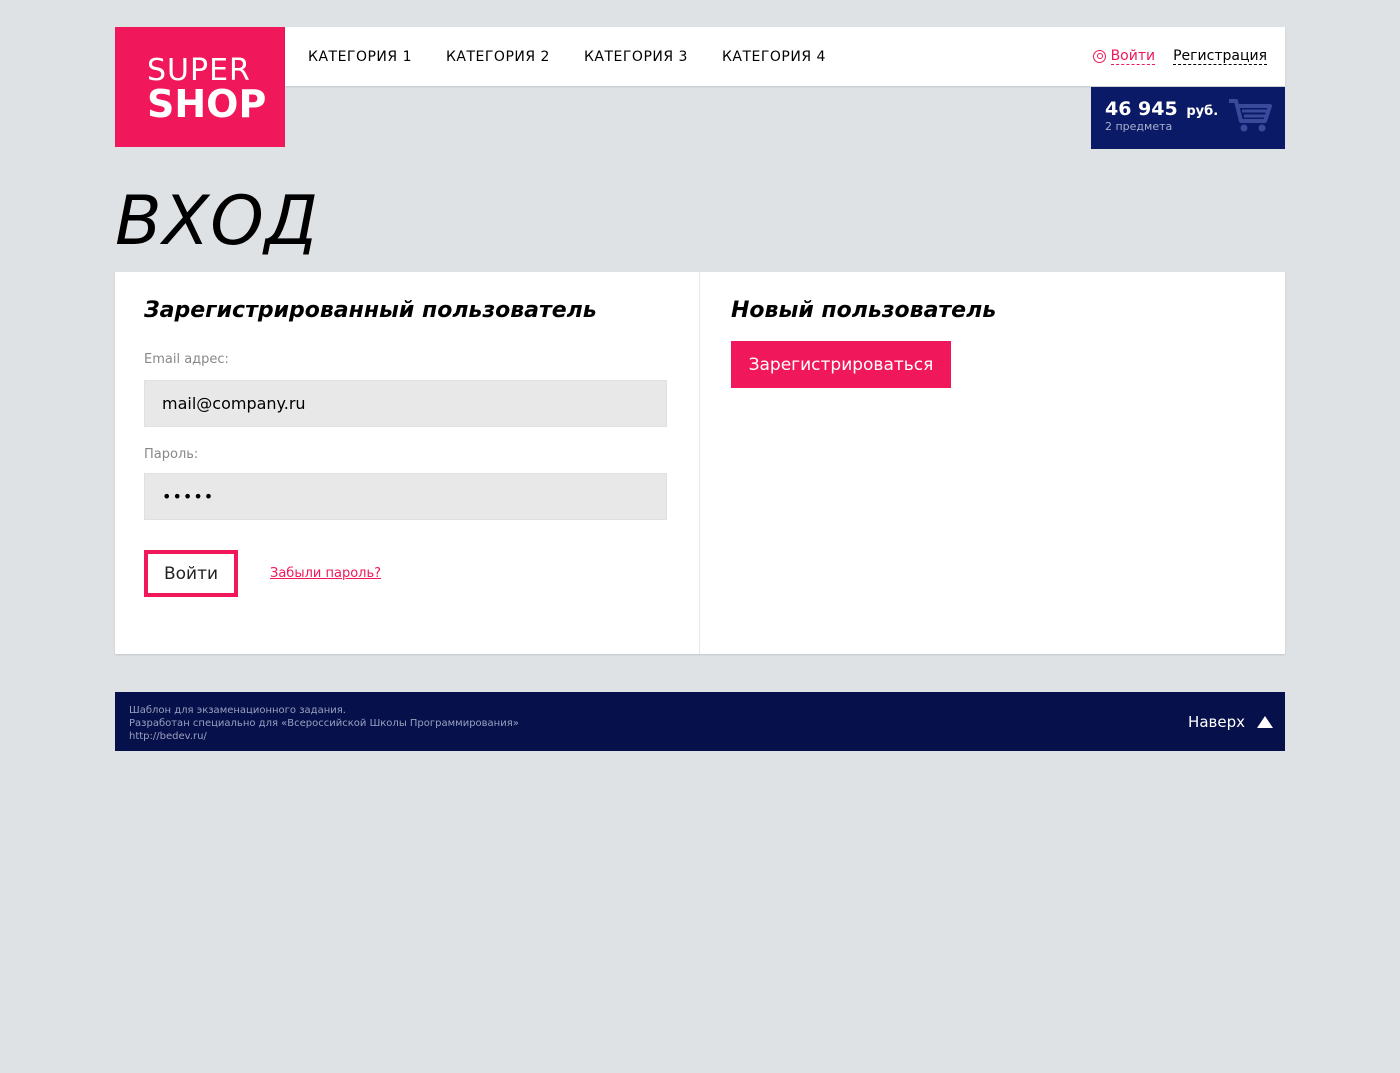 The height and width of the screenshot is (1073, 1400). What do you see at coordinates (498, 57) in the screenshot?
I see `nav-item-category-2: КАТЕГОРИЯ 2` at bounding box center [498, 57].